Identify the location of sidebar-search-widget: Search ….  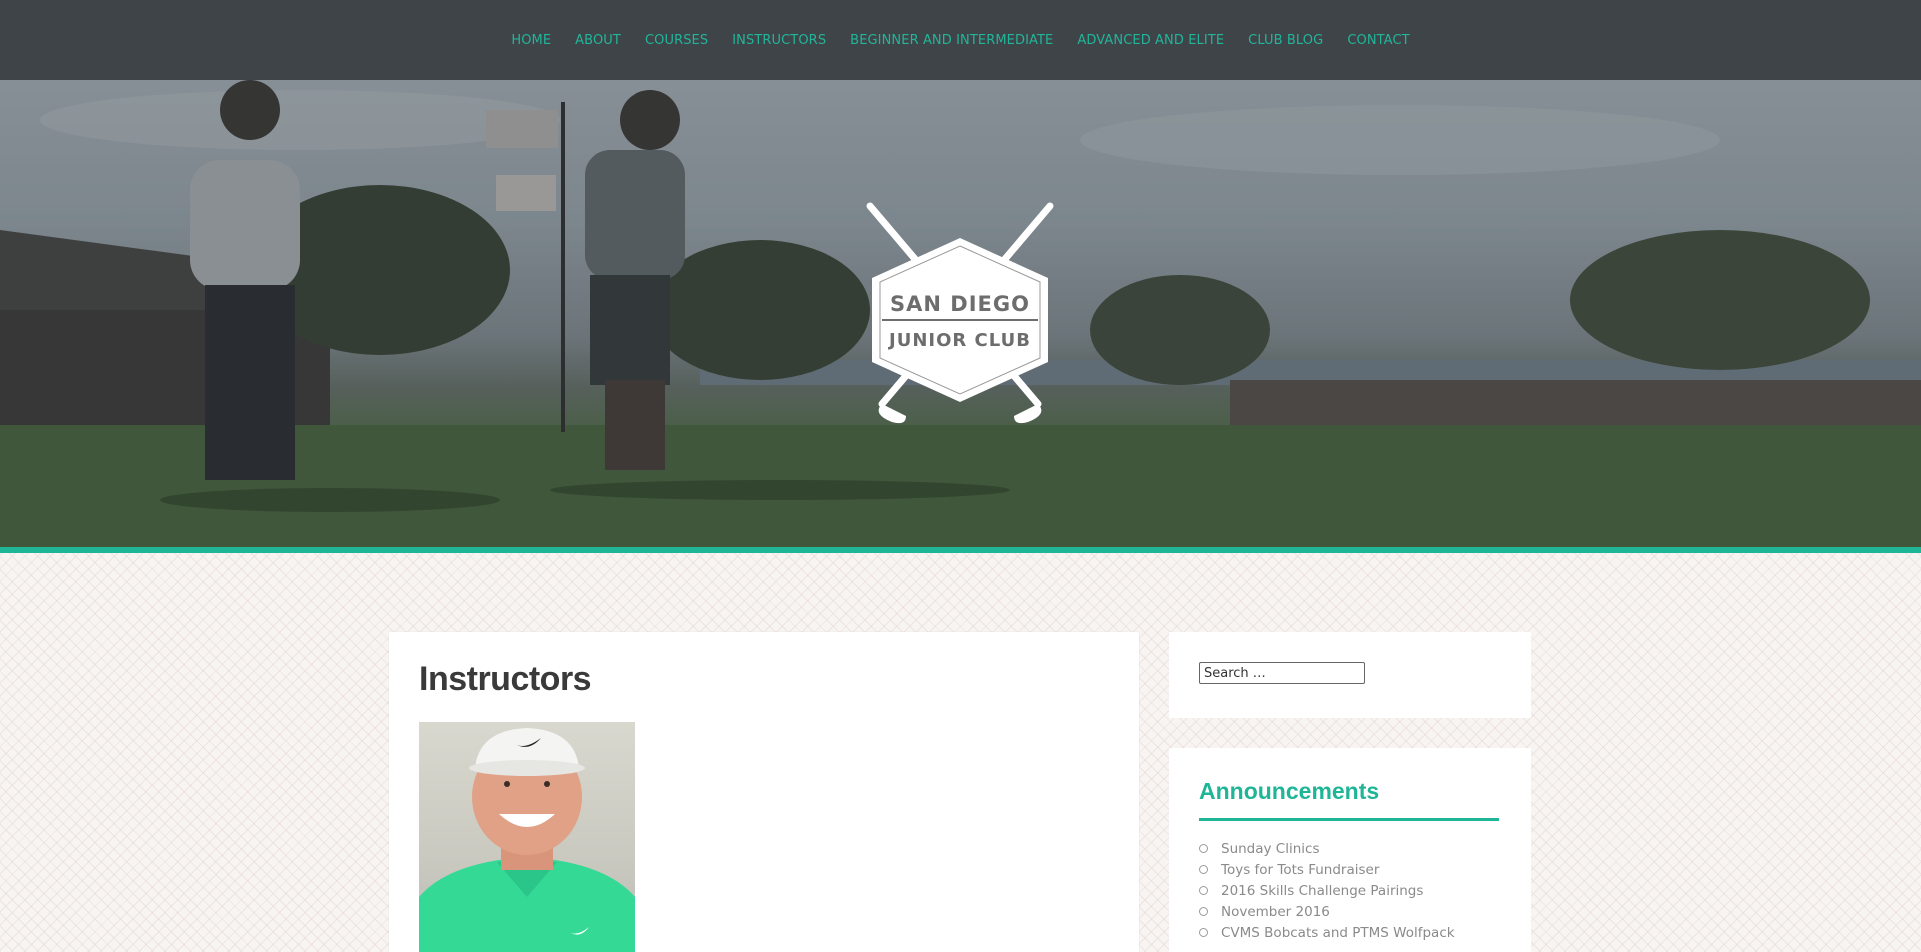
(1350, 675).